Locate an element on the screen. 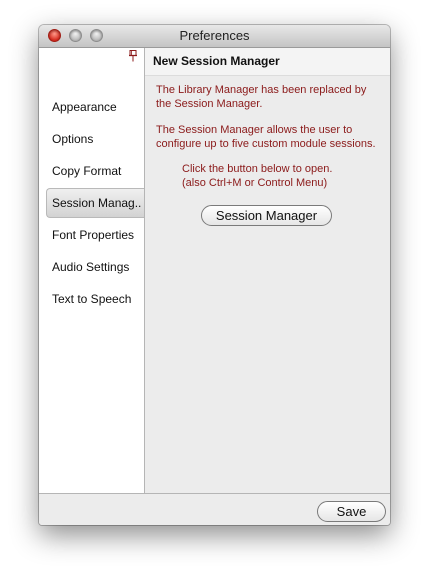 This screenshot has width=430, height=580. page-title: New Session Manager is located at coordinates (216, 61).